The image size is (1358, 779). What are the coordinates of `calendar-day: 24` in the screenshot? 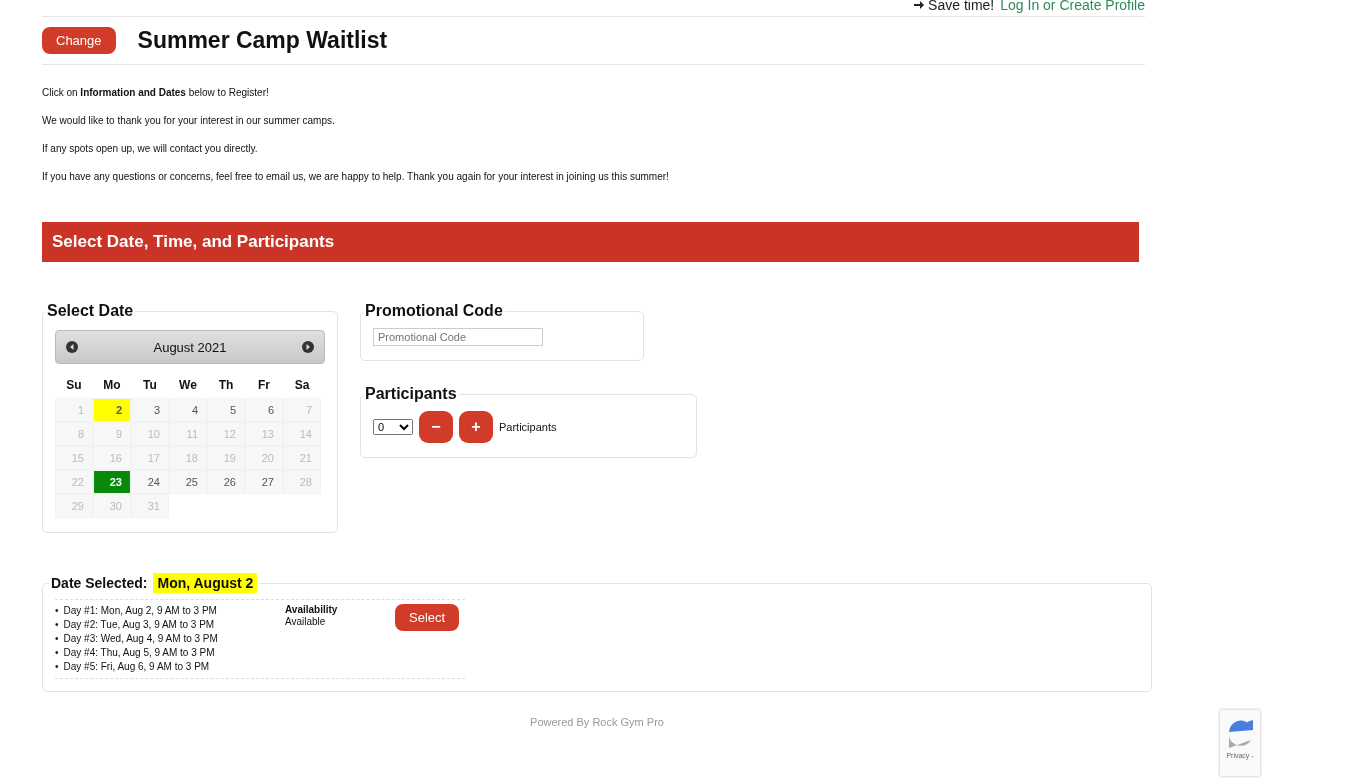 It's located at (150, 482).